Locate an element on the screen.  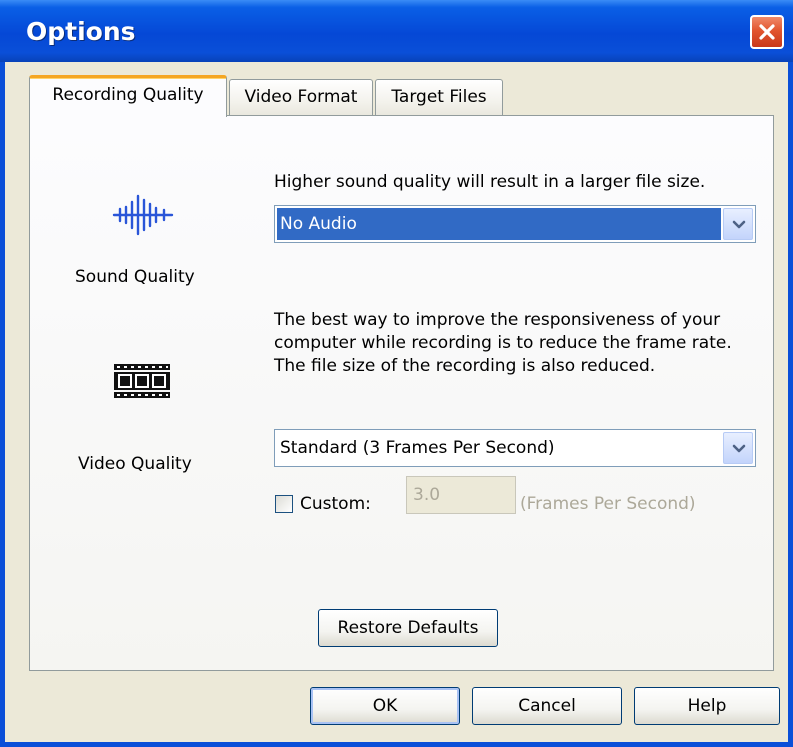
film-strip-icon is located at coordinates (142, 381).